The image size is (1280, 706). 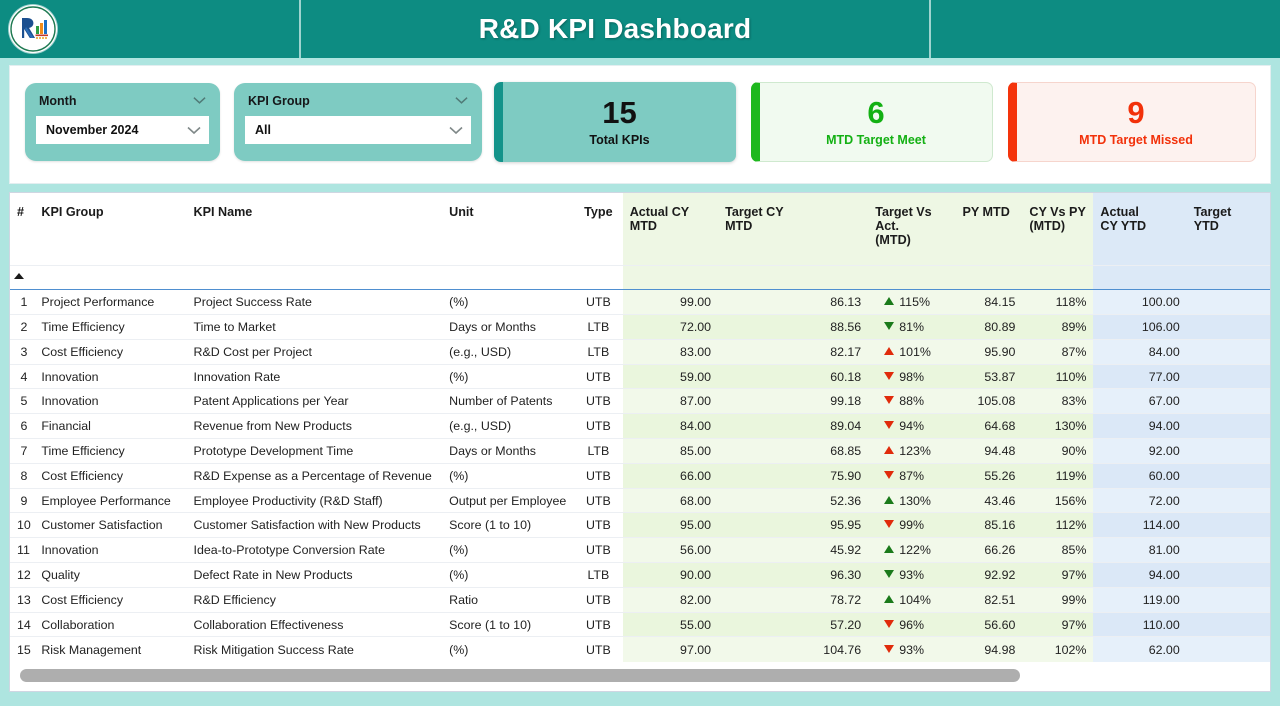 I want to click on target-vs-act-value: 123%, so click(x=915, y=450).